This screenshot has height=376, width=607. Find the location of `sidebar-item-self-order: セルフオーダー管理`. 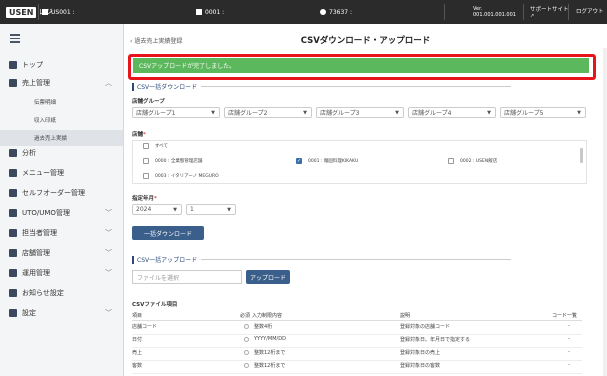

sidebar-item-self-order: セルフオーダー管理 is located at coordinates (61, 193).